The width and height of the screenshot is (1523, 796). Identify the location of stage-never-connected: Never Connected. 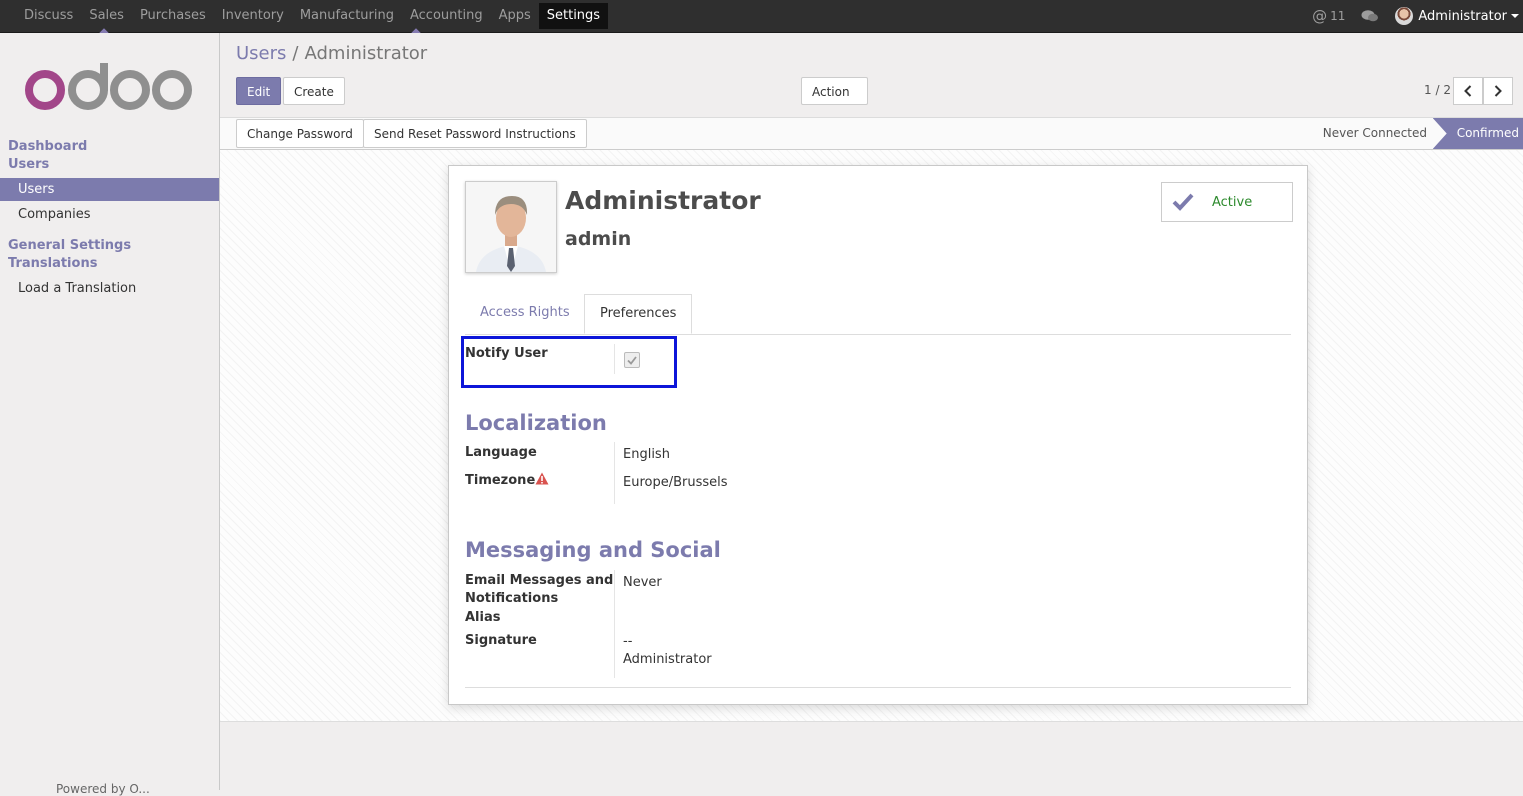
(1375, 133).